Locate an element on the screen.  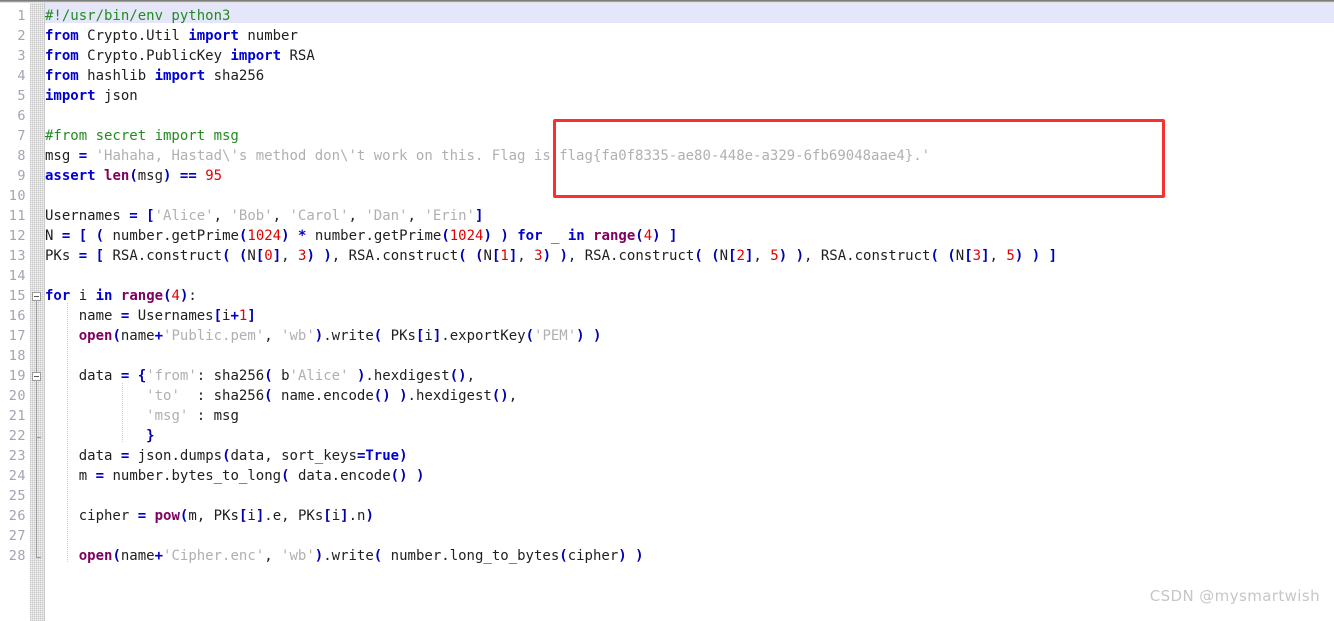
line-number: 13 is located at coordinates (17, 256).